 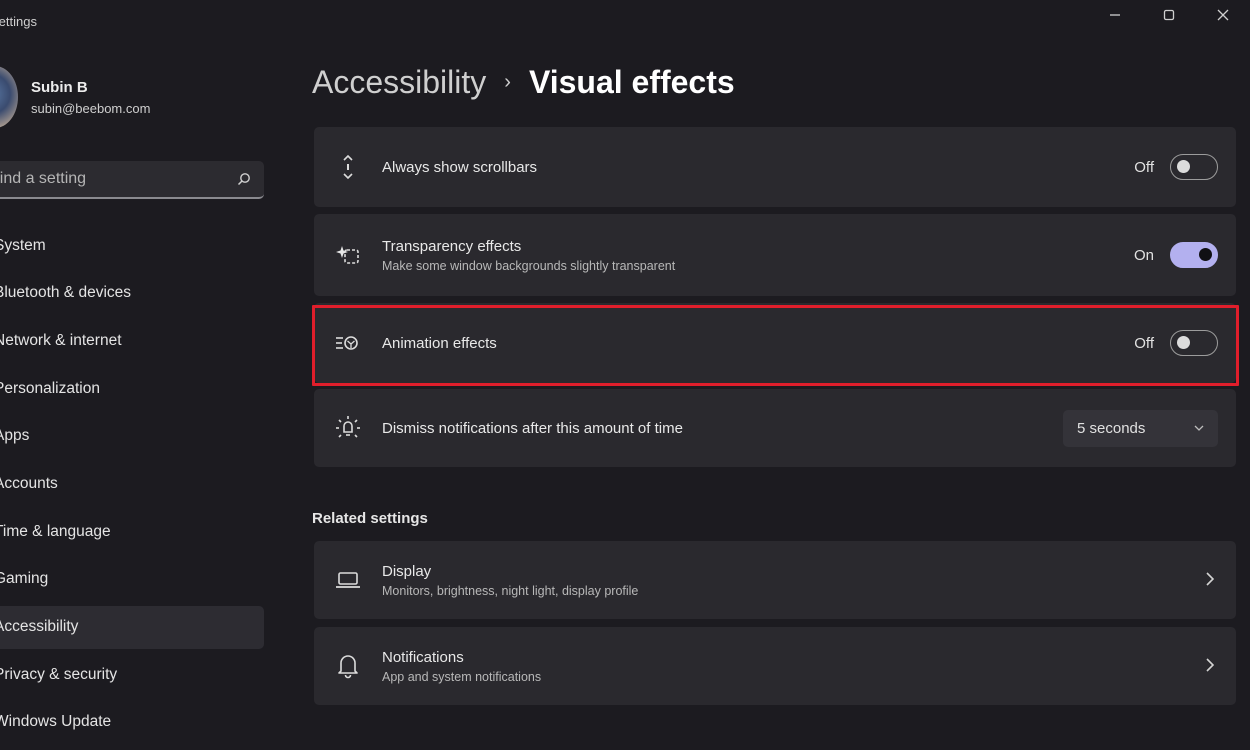 What do you see at coordinates (460, 167) in the screenshot?
I see `setting-title: Always show scrollbars` at bounding box center [460, 167].